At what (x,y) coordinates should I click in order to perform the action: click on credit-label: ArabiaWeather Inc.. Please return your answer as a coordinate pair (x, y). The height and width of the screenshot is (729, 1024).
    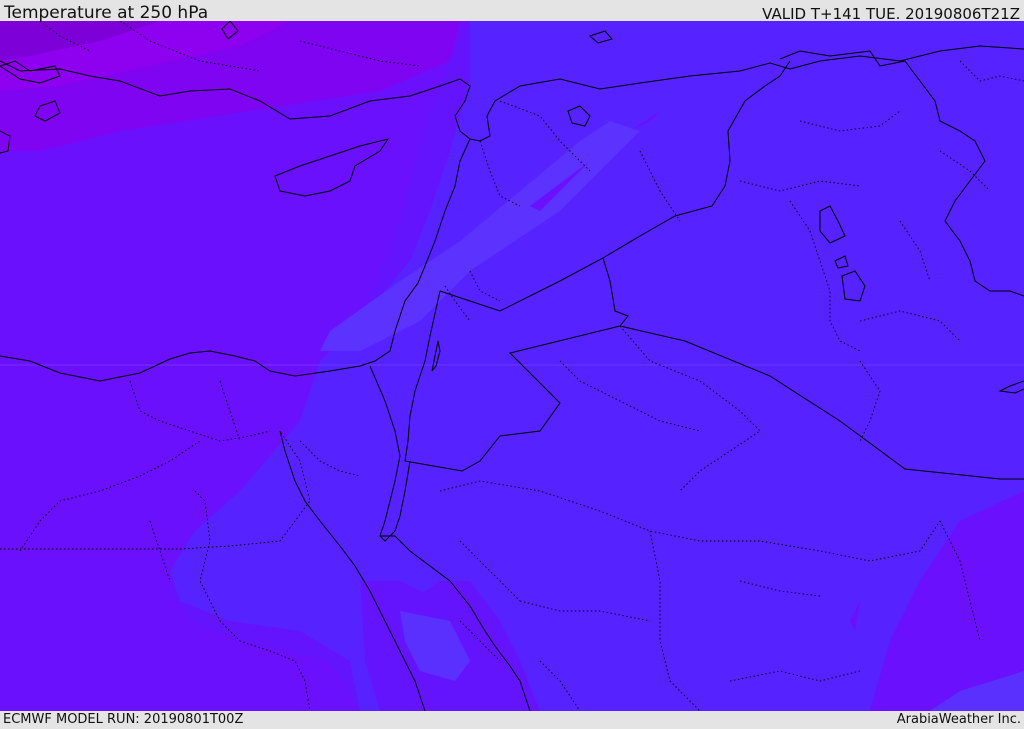
    Looking at the image, I should click on (958, 719).